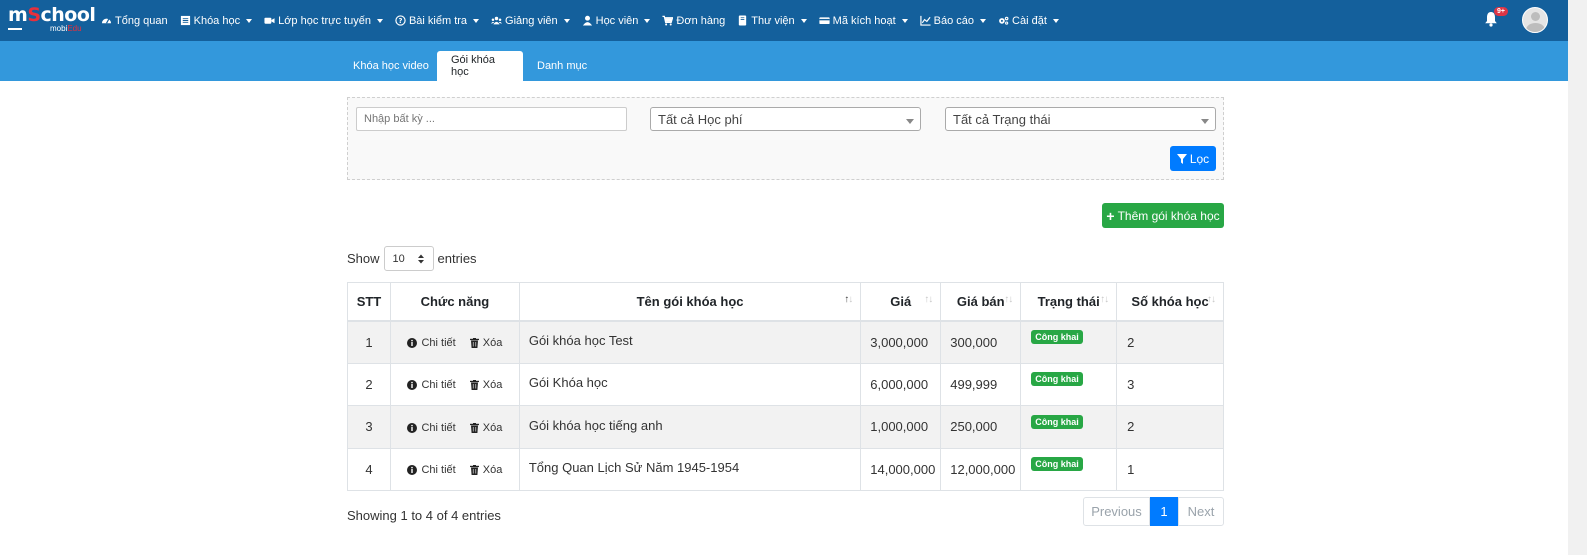  I want to click on nav-item-ma-kich-hoat: Mã kích hoạt, so click(863, 21).